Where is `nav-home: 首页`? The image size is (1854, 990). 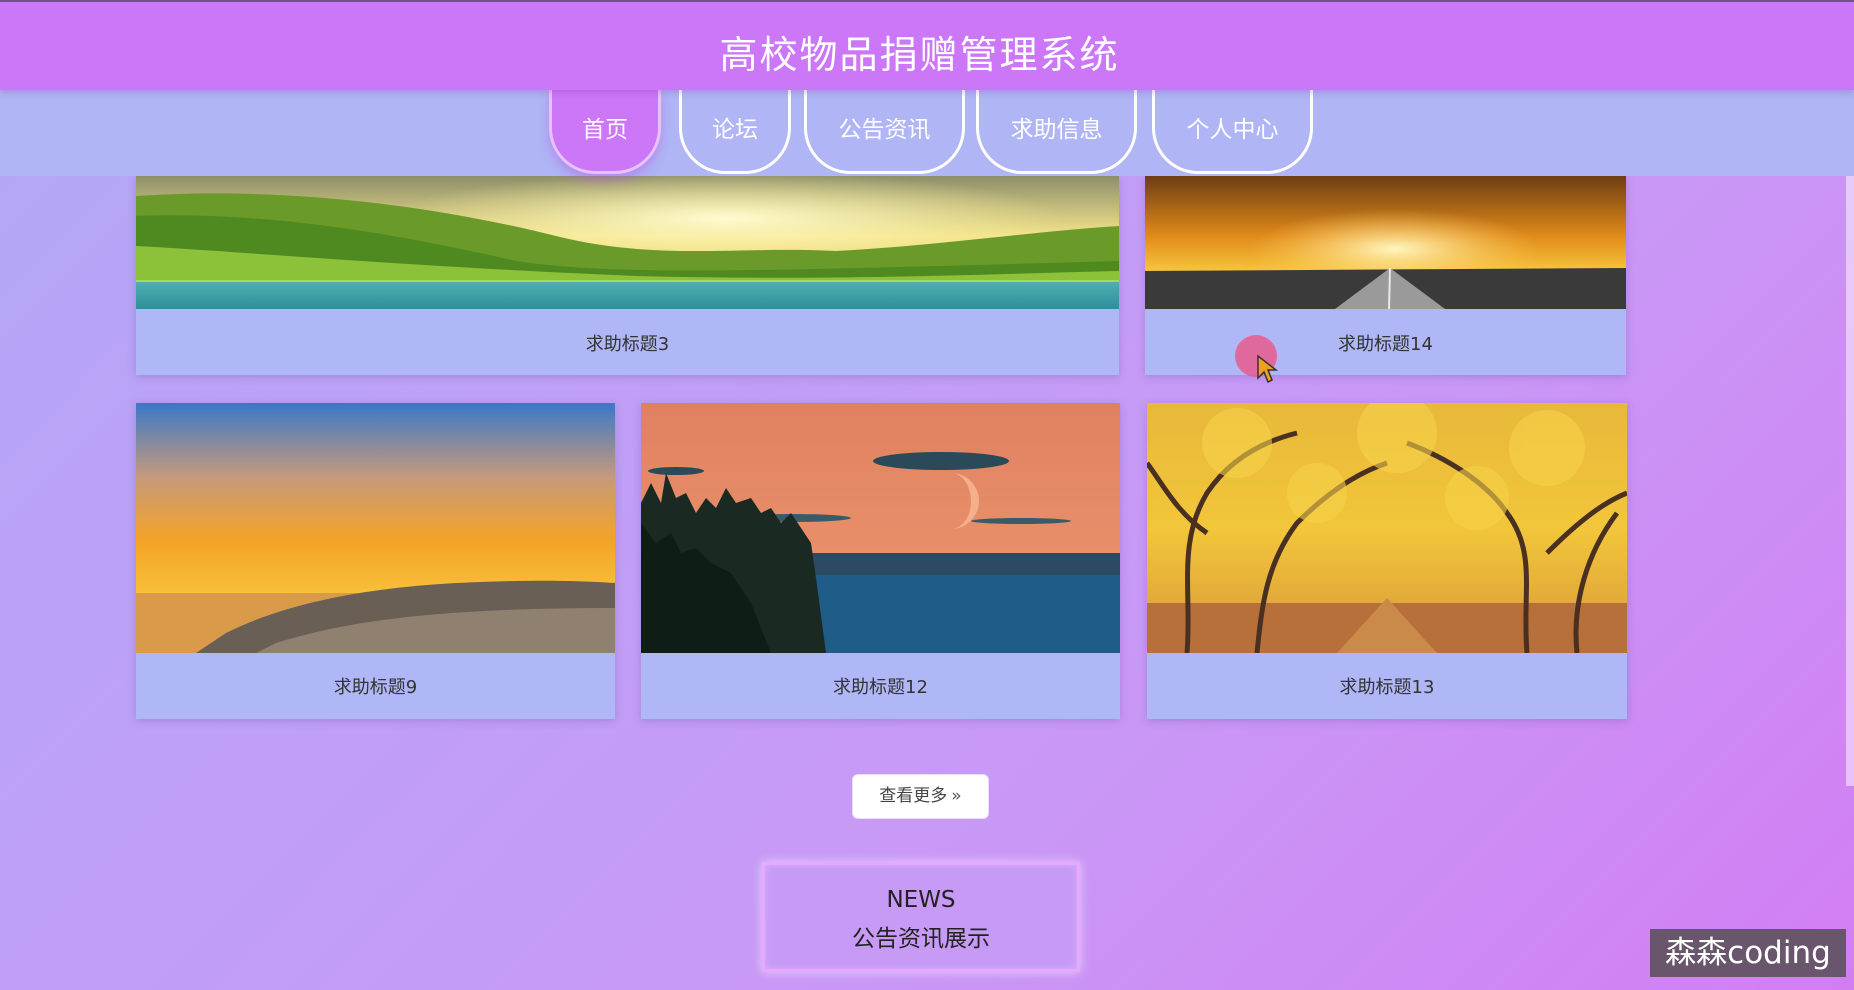
nav-home: 首页 is located at coordinates (605, 132).